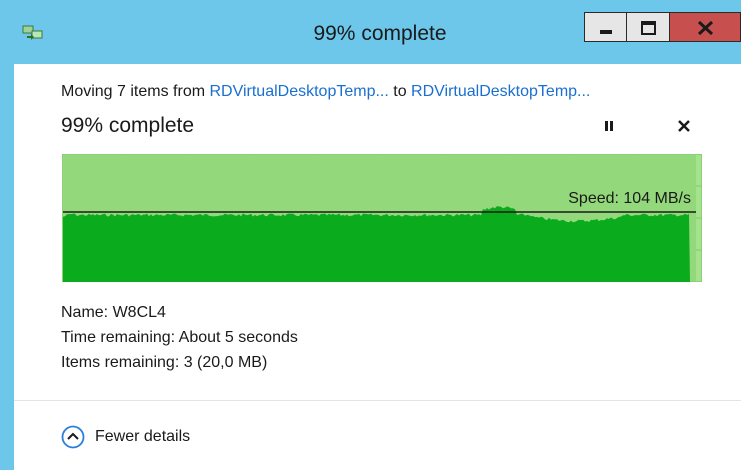 The height and width of the screenshot is (470, 741). Describe the element at coordinates (380, 33) in the screenshot. I see `window-title: 99% complete` at that location.